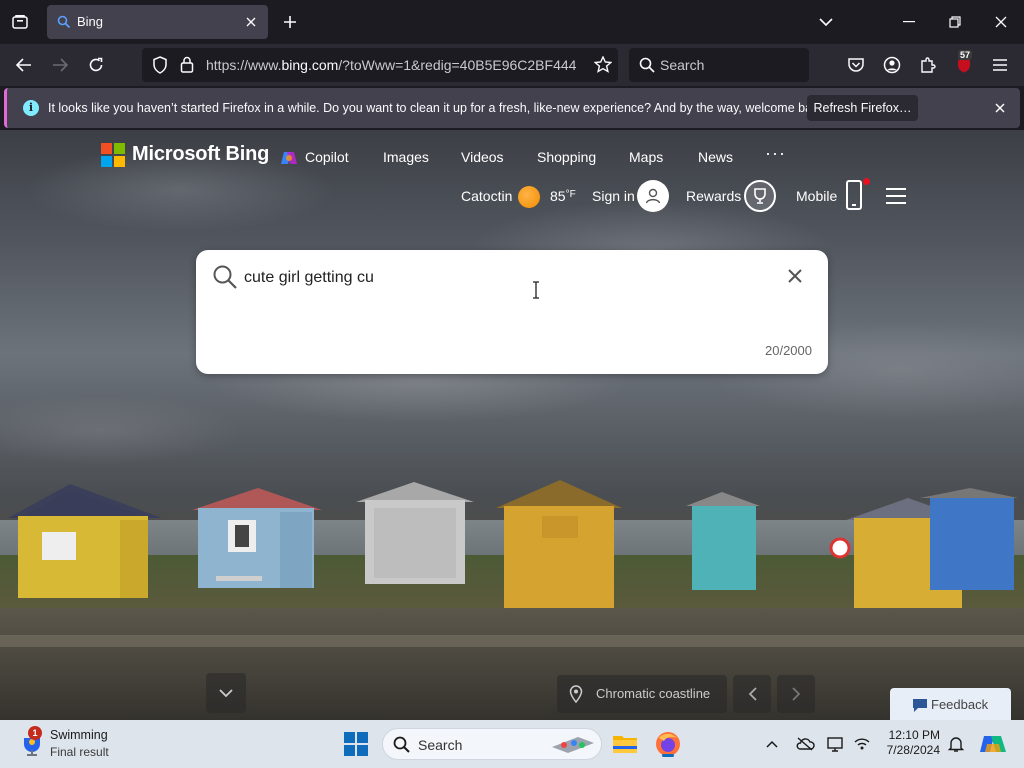 The image size is (1024, 768). I want to click on arrow-right-icon, so click(60, 65).